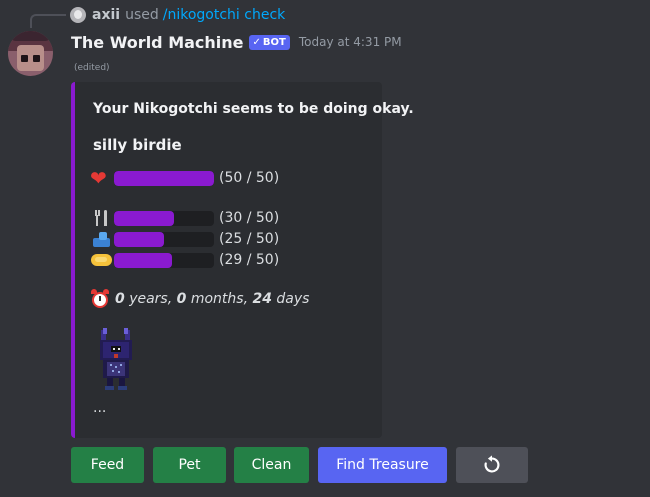  What do you see at coordinates (274, 42) in the screenshot?
I see `bot-tag-label: BOT` at bounding box center [274, 42].